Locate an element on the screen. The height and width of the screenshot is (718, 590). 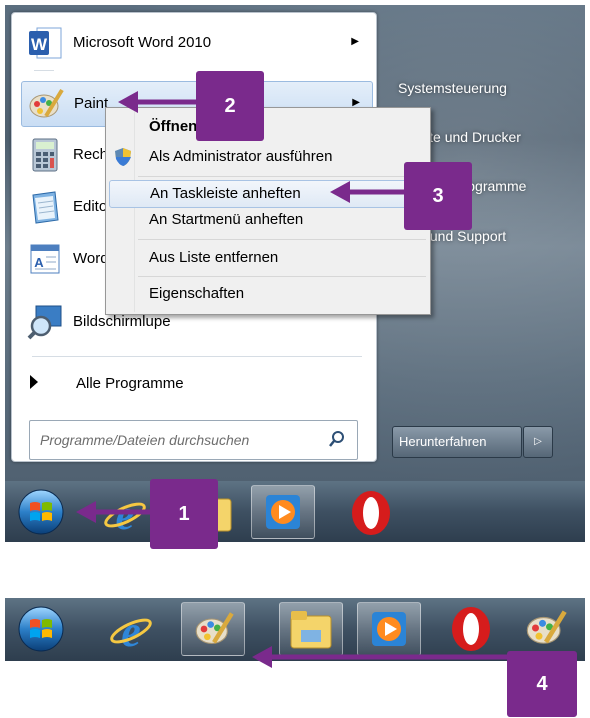
arrow-2-head is located at coordinates (128, 102).